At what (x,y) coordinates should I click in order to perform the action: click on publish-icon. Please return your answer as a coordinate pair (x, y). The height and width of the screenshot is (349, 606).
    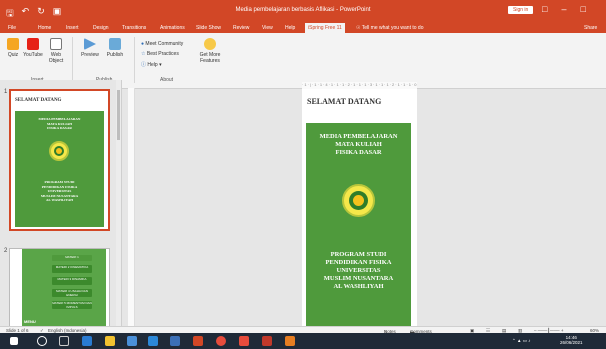
    Looking at the image, I should click on (115, 44).